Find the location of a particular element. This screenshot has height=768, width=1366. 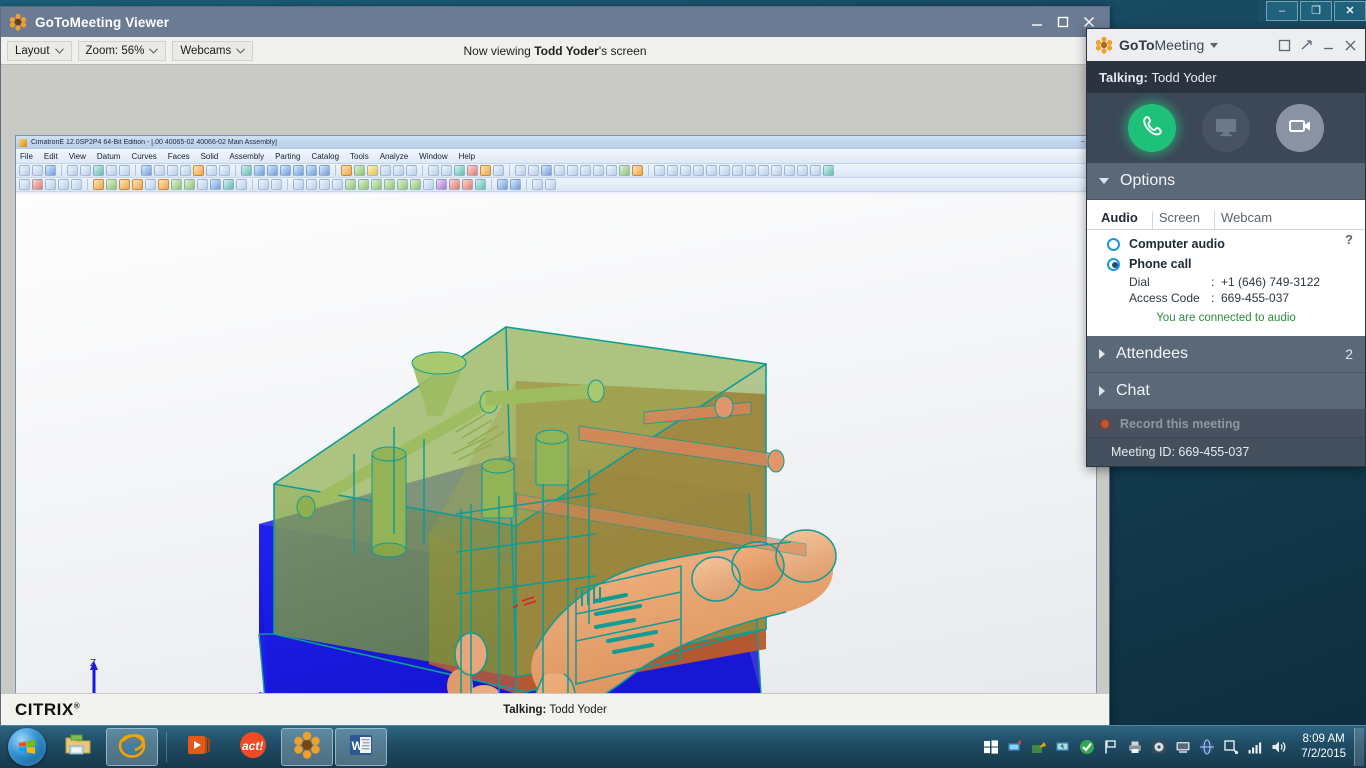

solid-info-icon is located at coordinates (480, 184).